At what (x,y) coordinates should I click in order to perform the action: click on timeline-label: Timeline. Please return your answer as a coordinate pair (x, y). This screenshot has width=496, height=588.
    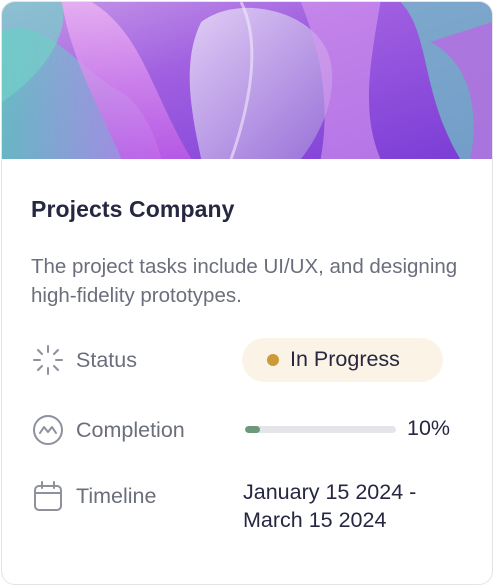
    Looking at the image, I should click on (116, 496).